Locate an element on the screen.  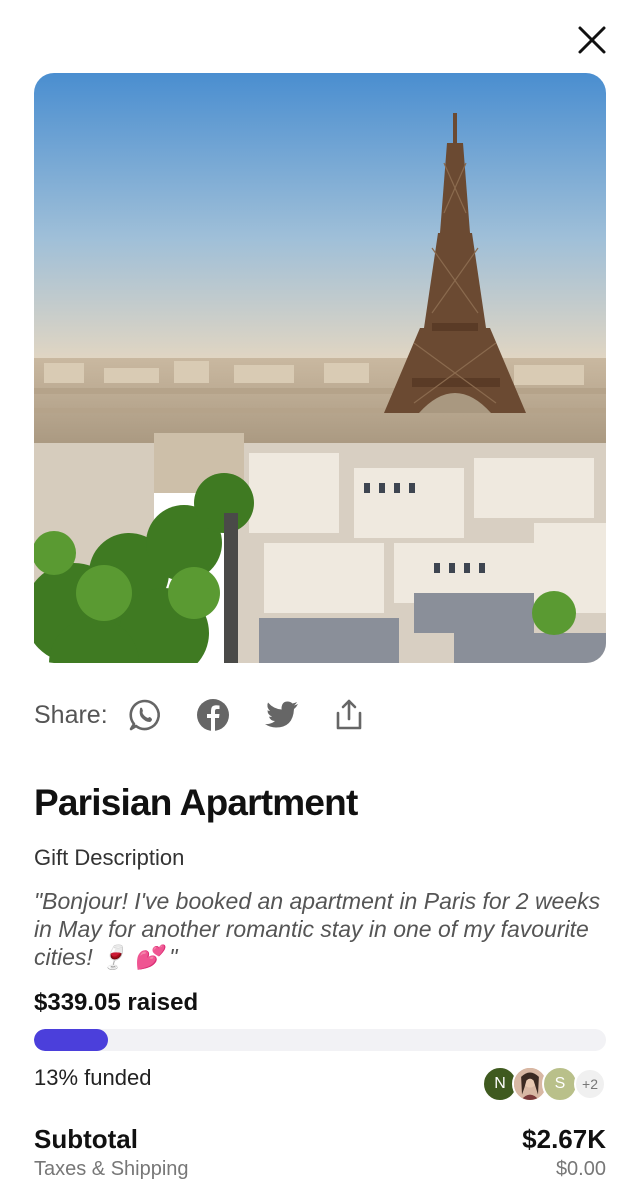
subtotal-value: $2.67K is located at coordinates (564, 1139).